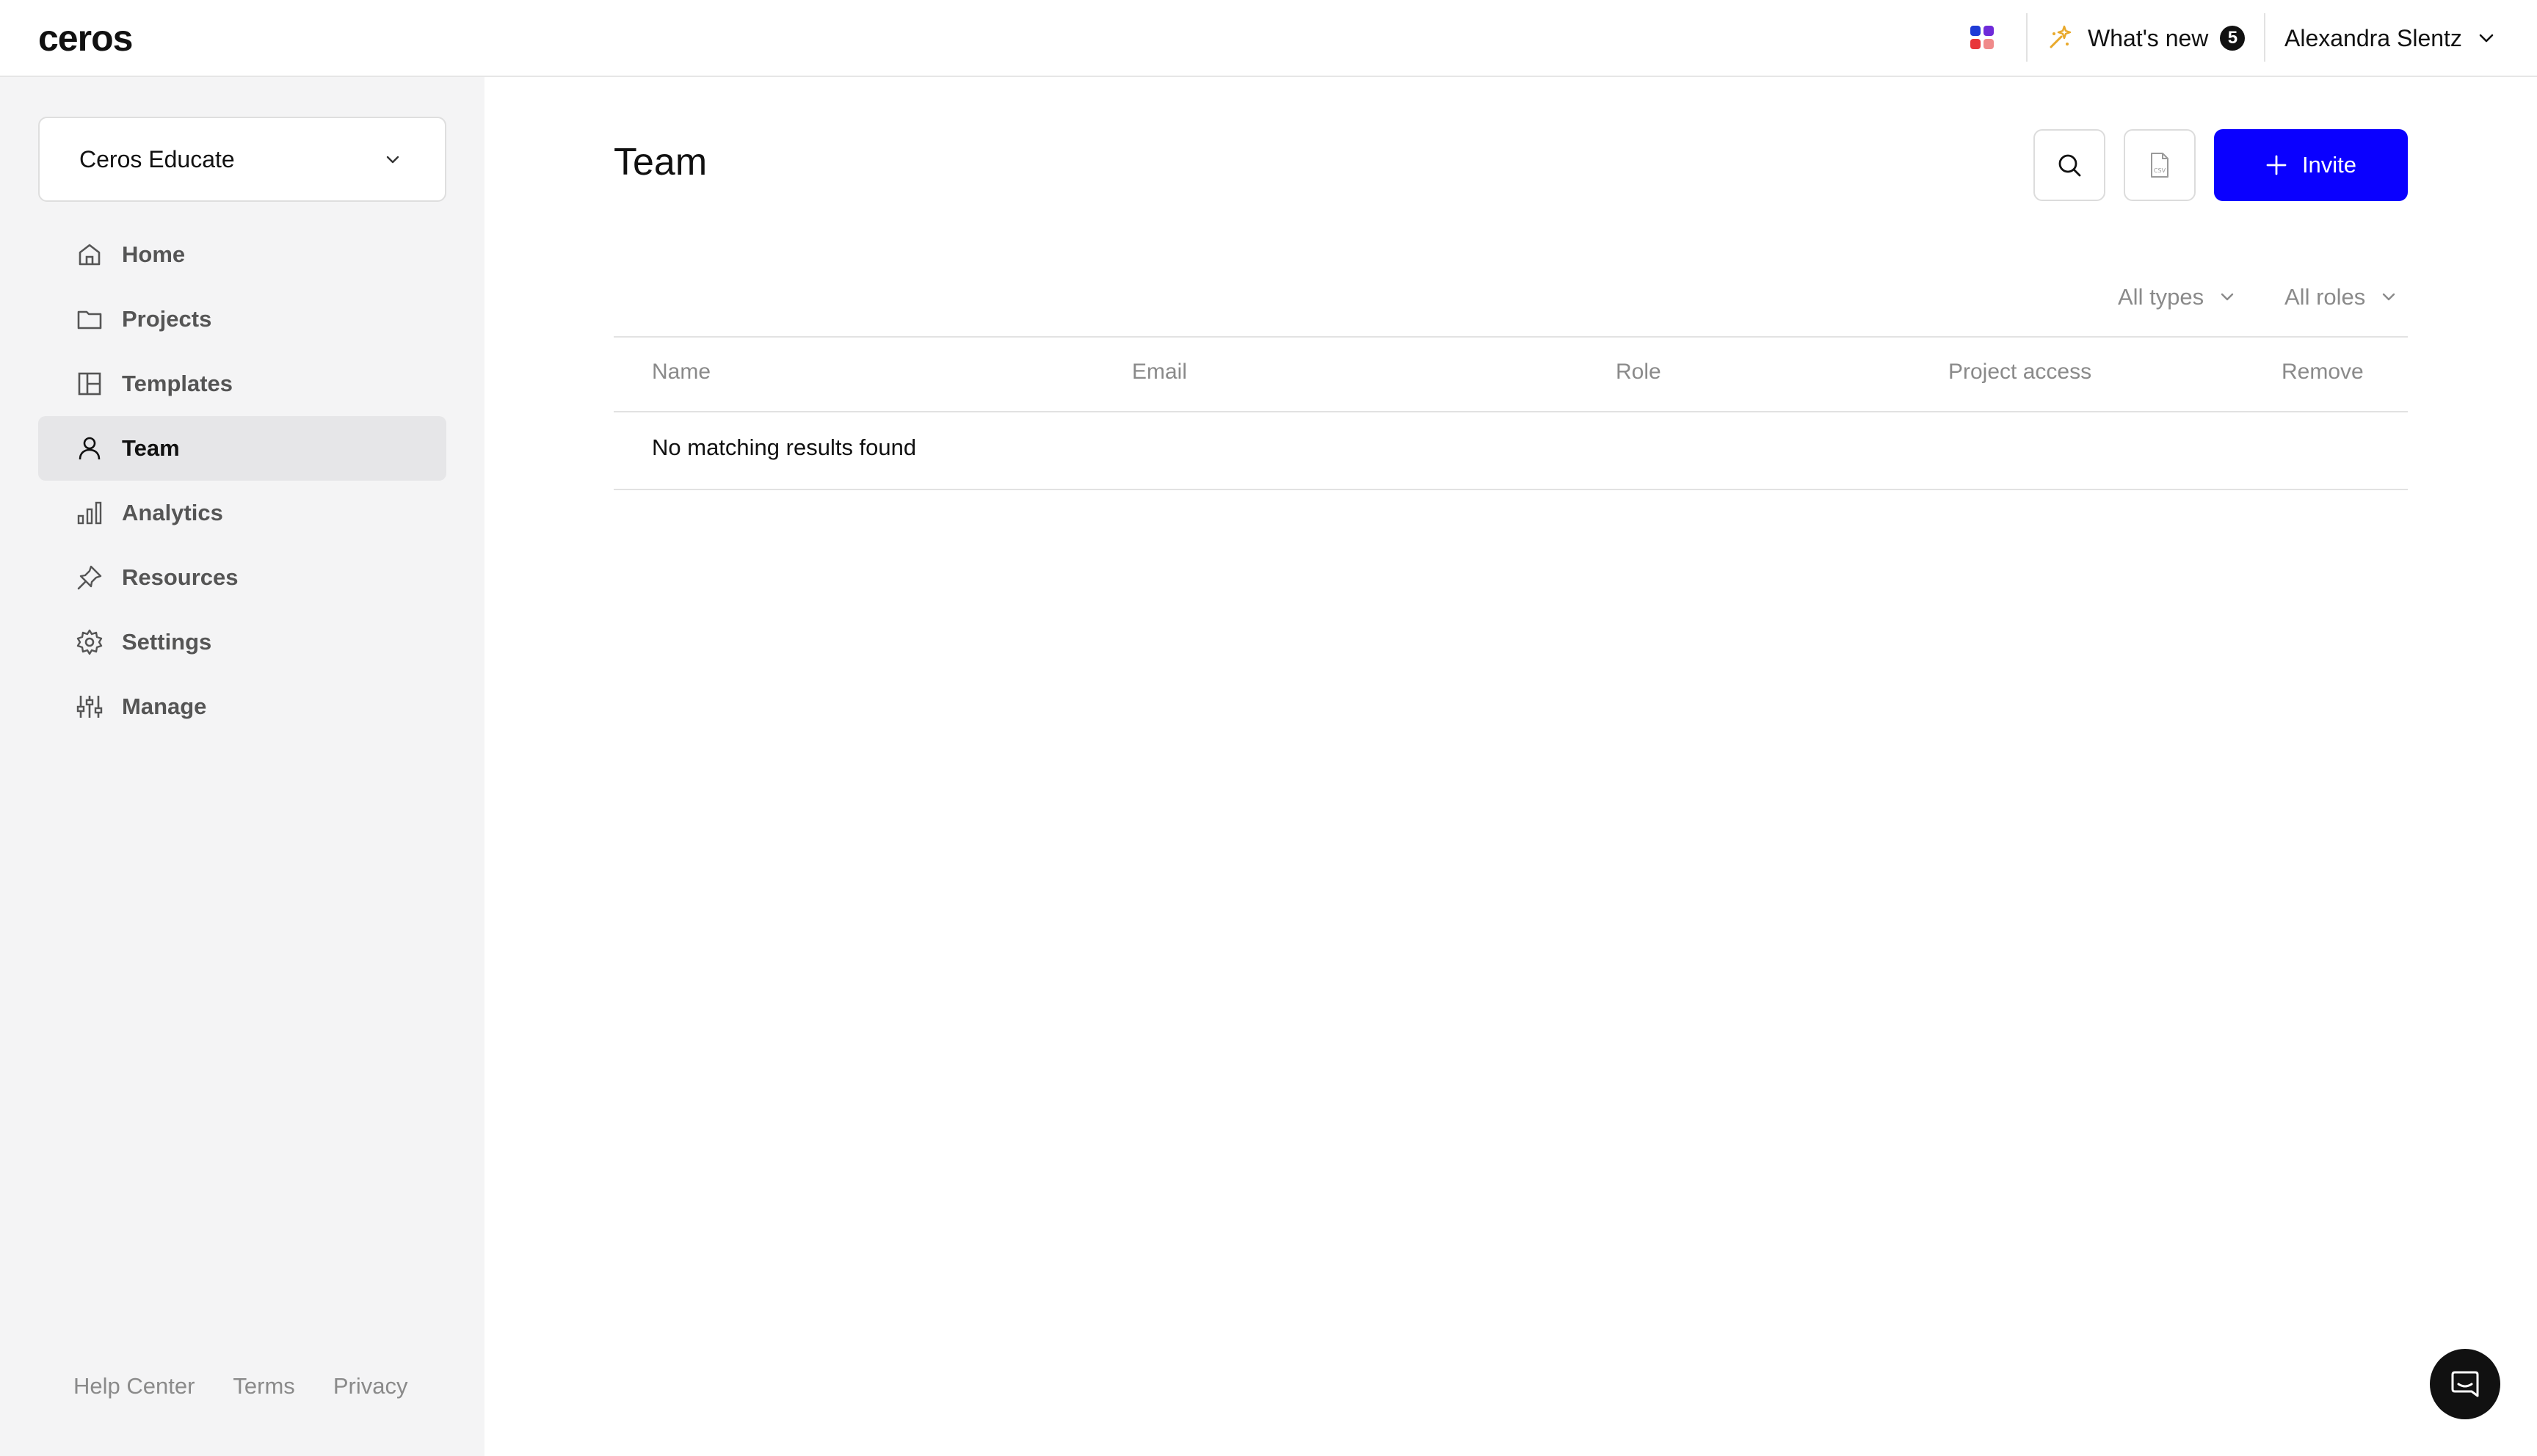 The height and width of the screenshot is (1456, 2537). What do you see at coordinates (242, 319) in the screenshot?
I see `sidebar-item-projects: Projects` at bounding box center [242, 319].